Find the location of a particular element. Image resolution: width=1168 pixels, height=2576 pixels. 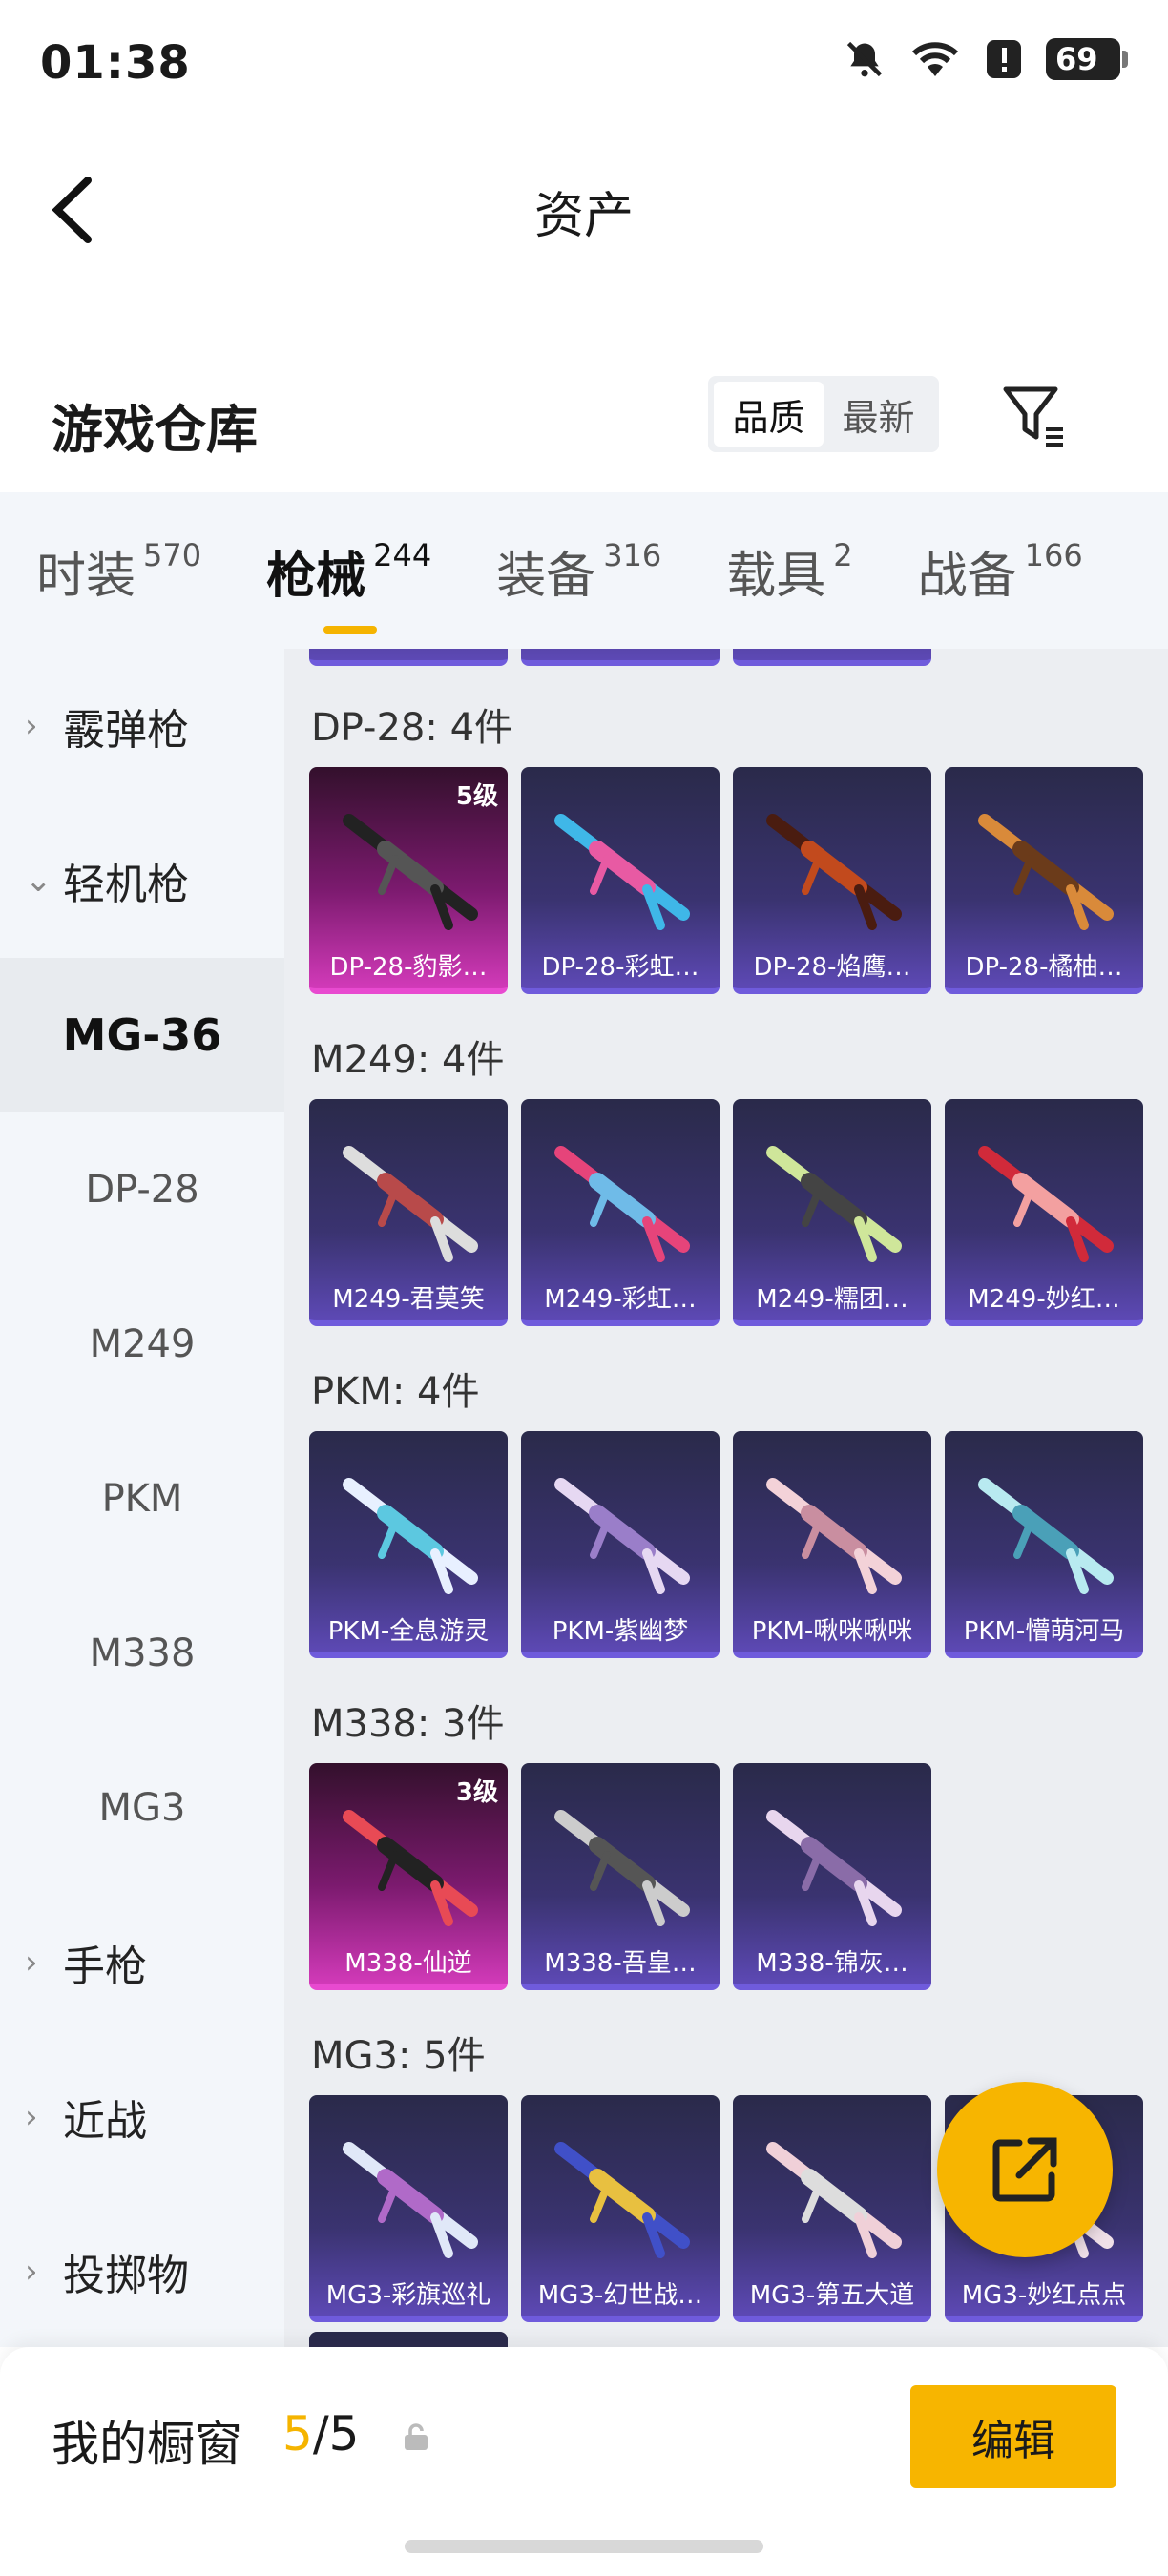

edit-button: 编辑 is located at coordinates (1013, 2436).